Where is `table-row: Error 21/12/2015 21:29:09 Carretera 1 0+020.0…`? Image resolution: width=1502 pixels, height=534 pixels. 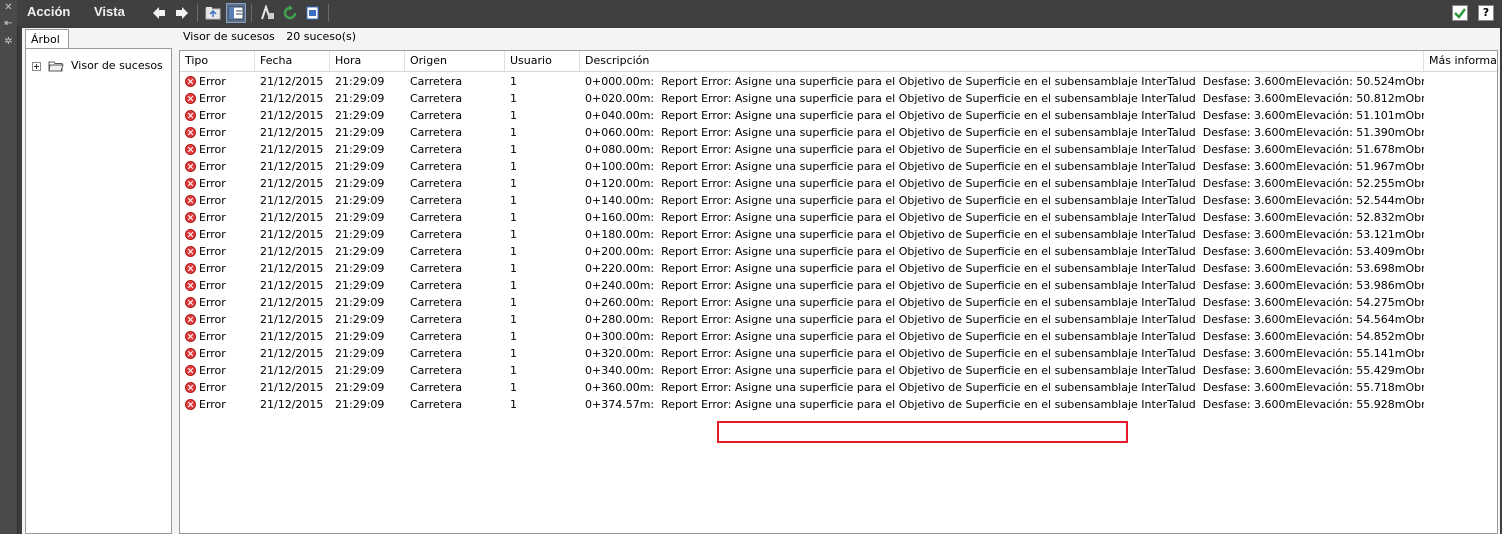 table-row: Error 21/12/2015 21:29:09 Carretera 1 0+020.0… is located at coordinates (838, 98).